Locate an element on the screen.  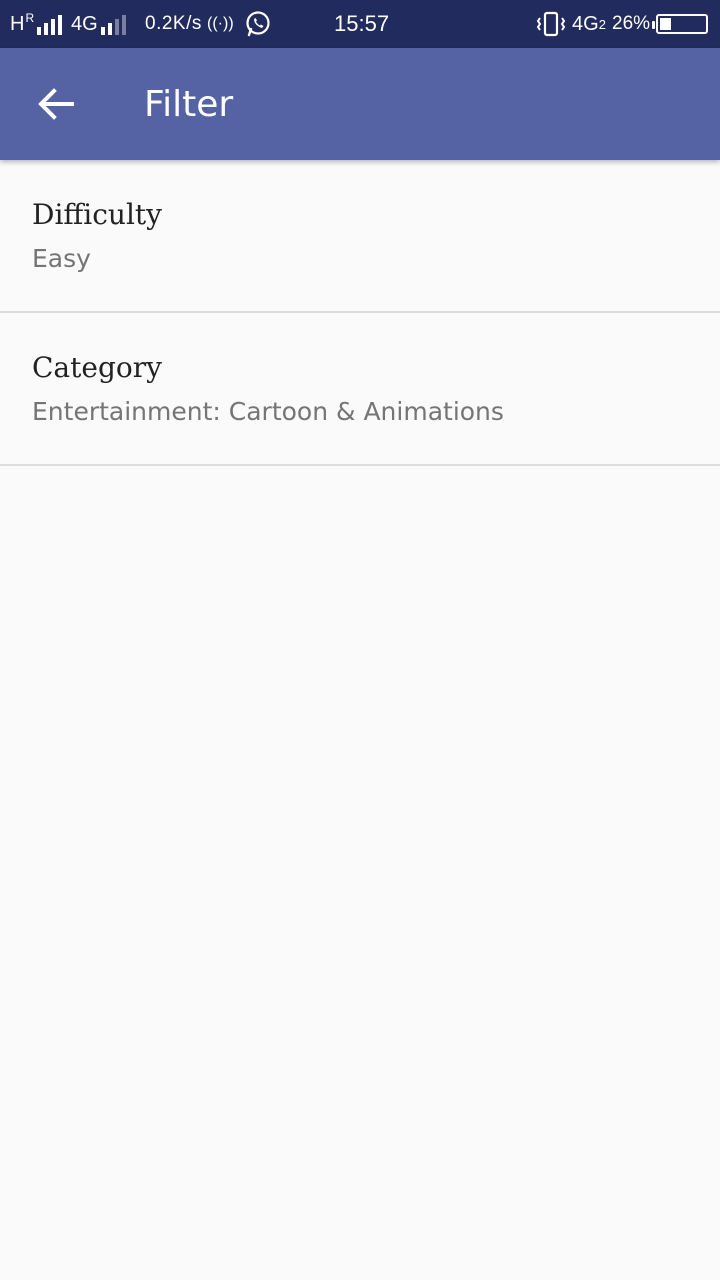
back-button is located at coordinates (56, 104).